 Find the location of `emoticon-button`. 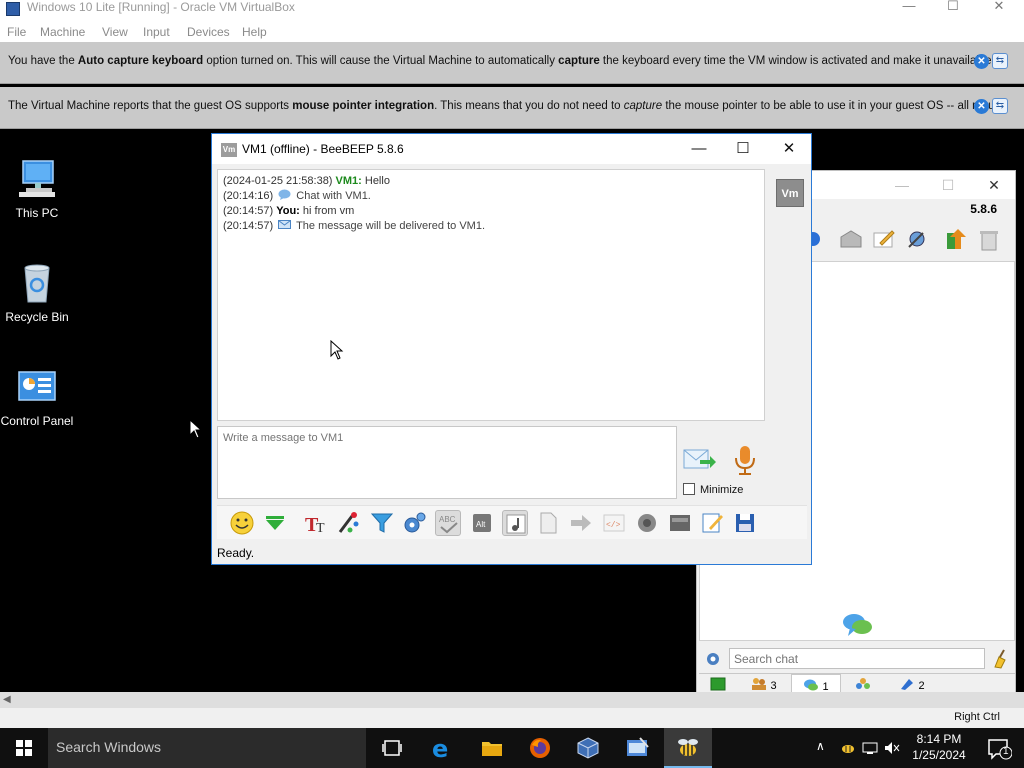

emoticon-button is located at coordinates (242, 523).